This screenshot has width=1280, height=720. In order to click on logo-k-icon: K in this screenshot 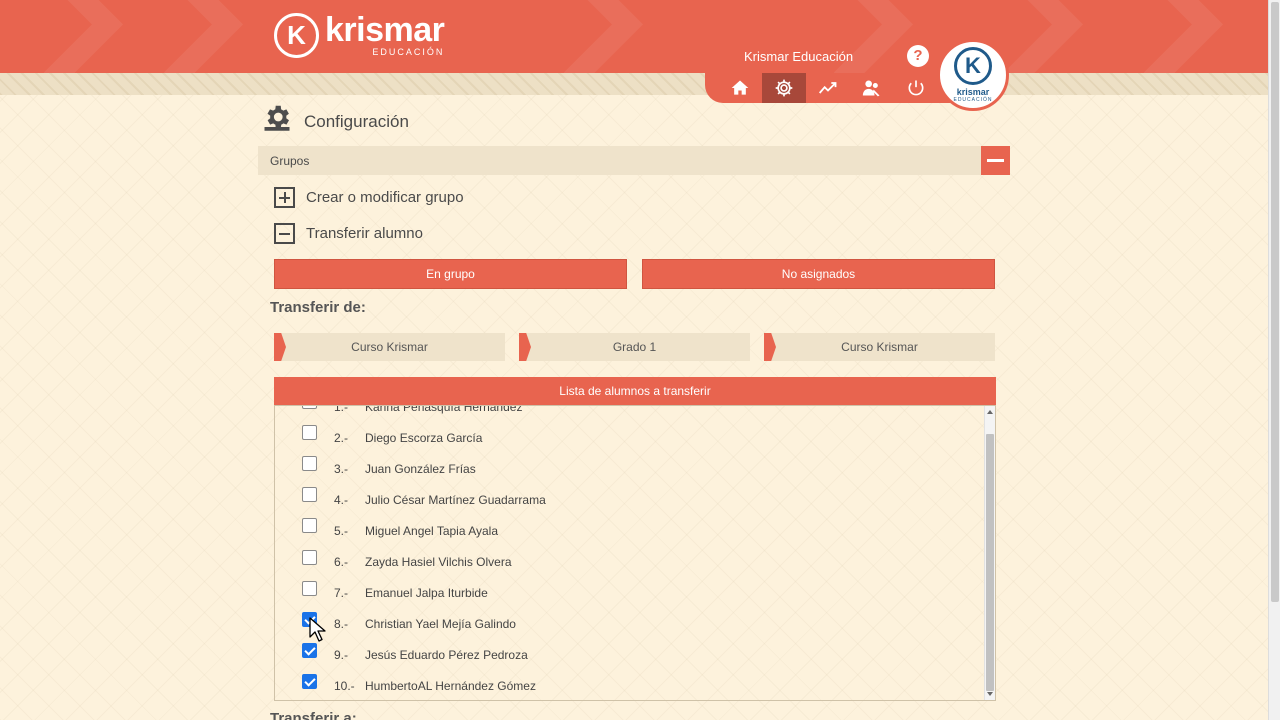, I will do `click(296, 35)`.